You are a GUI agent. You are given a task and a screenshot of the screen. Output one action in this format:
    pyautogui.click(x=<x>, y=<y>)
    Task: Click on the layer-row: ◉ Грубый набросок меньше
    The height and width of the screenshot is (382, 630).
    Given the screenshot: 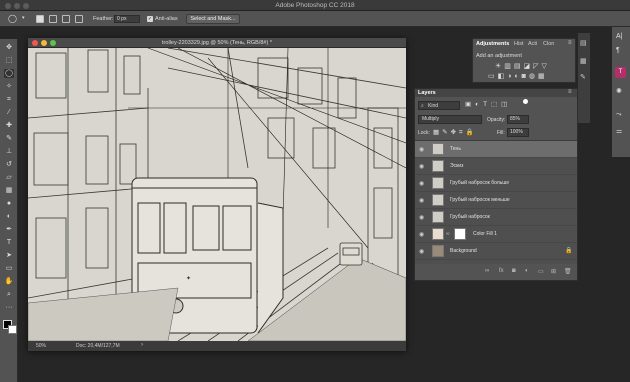 What is the action you would take?
    pyautogui.click(x=496, y=200)
    